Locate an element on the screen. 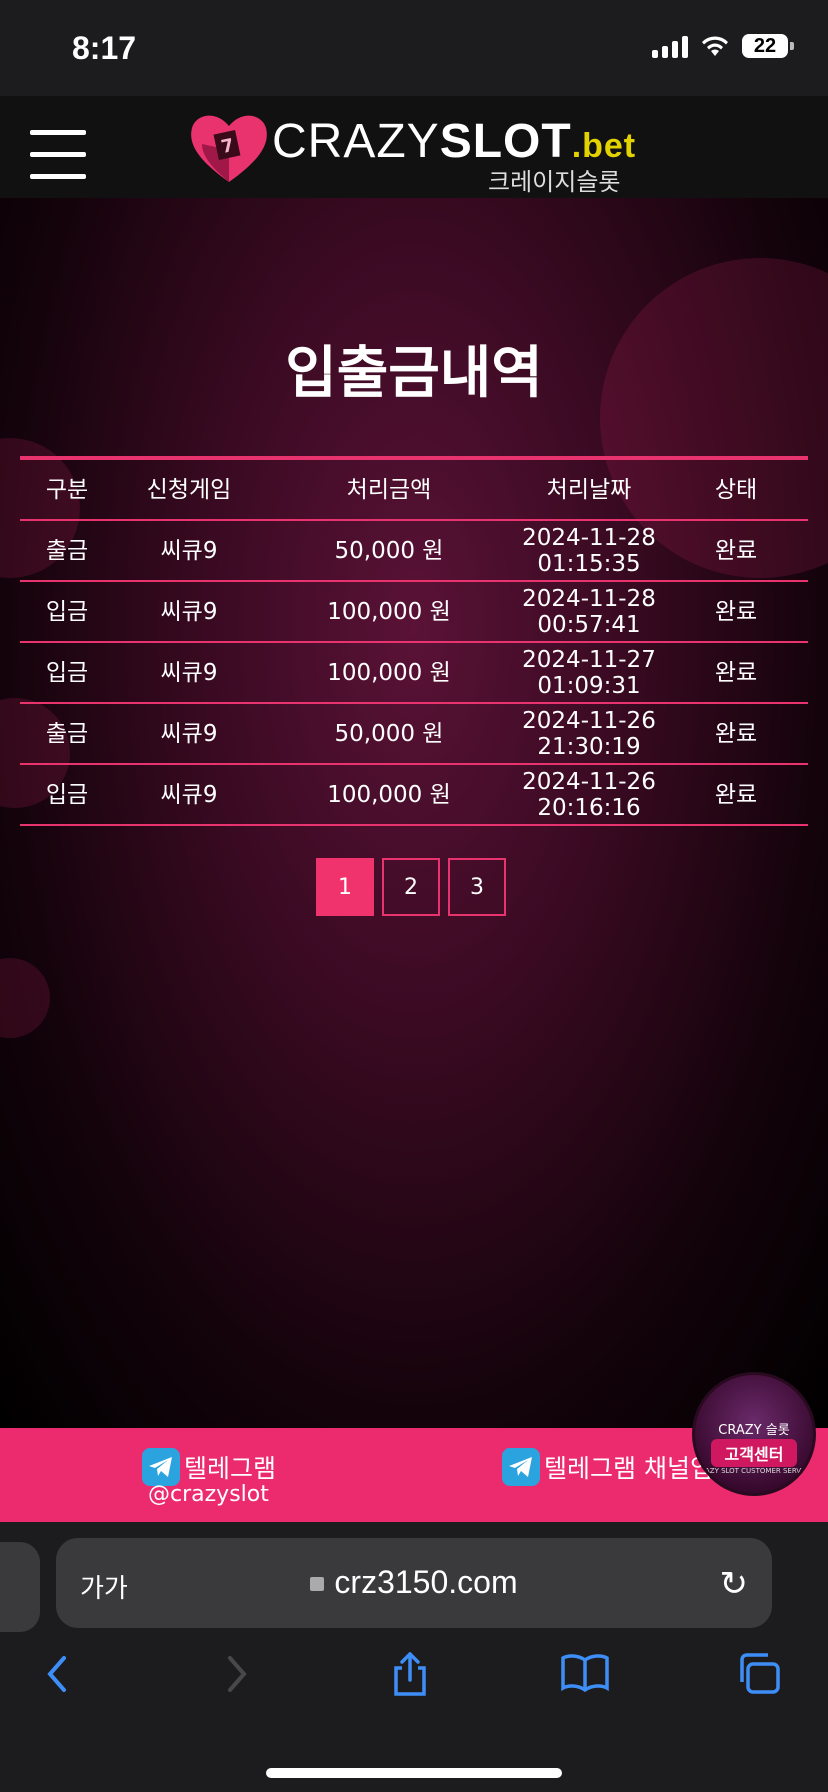 The width and height of the screenshot is (828, 1792). cell-time: 01:09:31 is located at coordinates (589, 685).